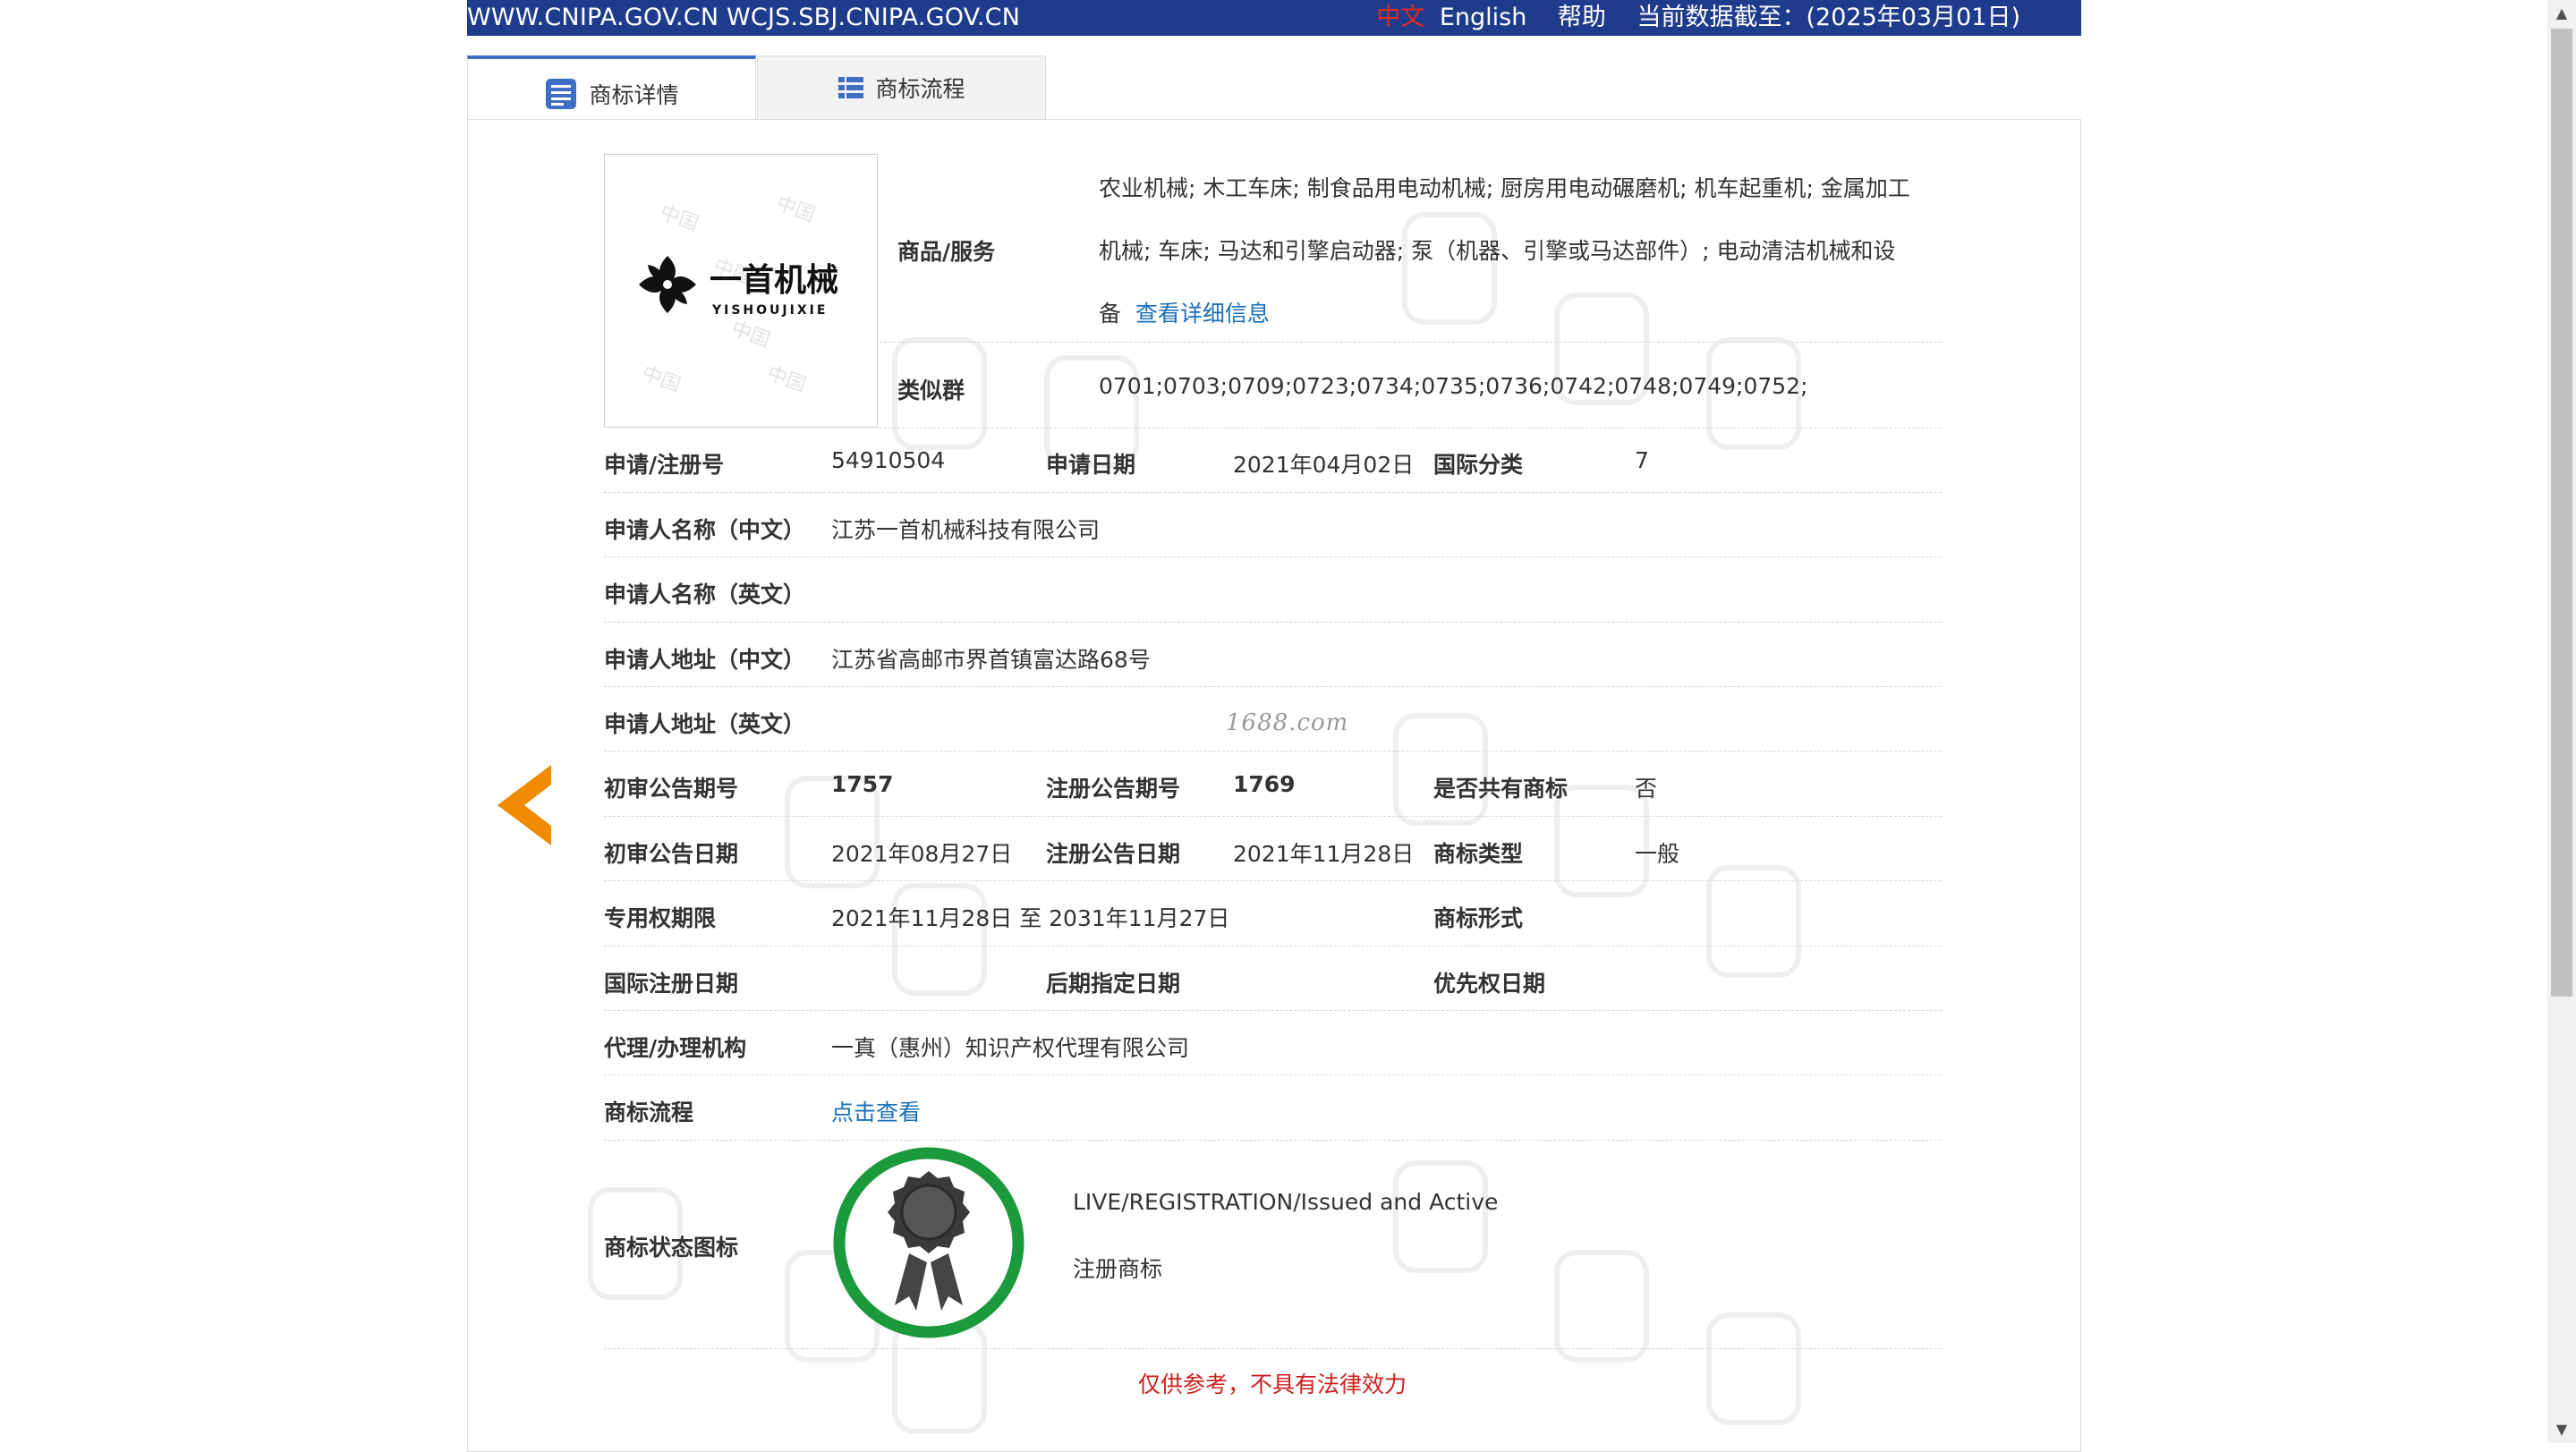 The height and width of the screenshot is (1452, 2576). Describe the element at coordinates (1478, 854) in the screenshot. I see `tm-type-label: 商标类型` at that location.